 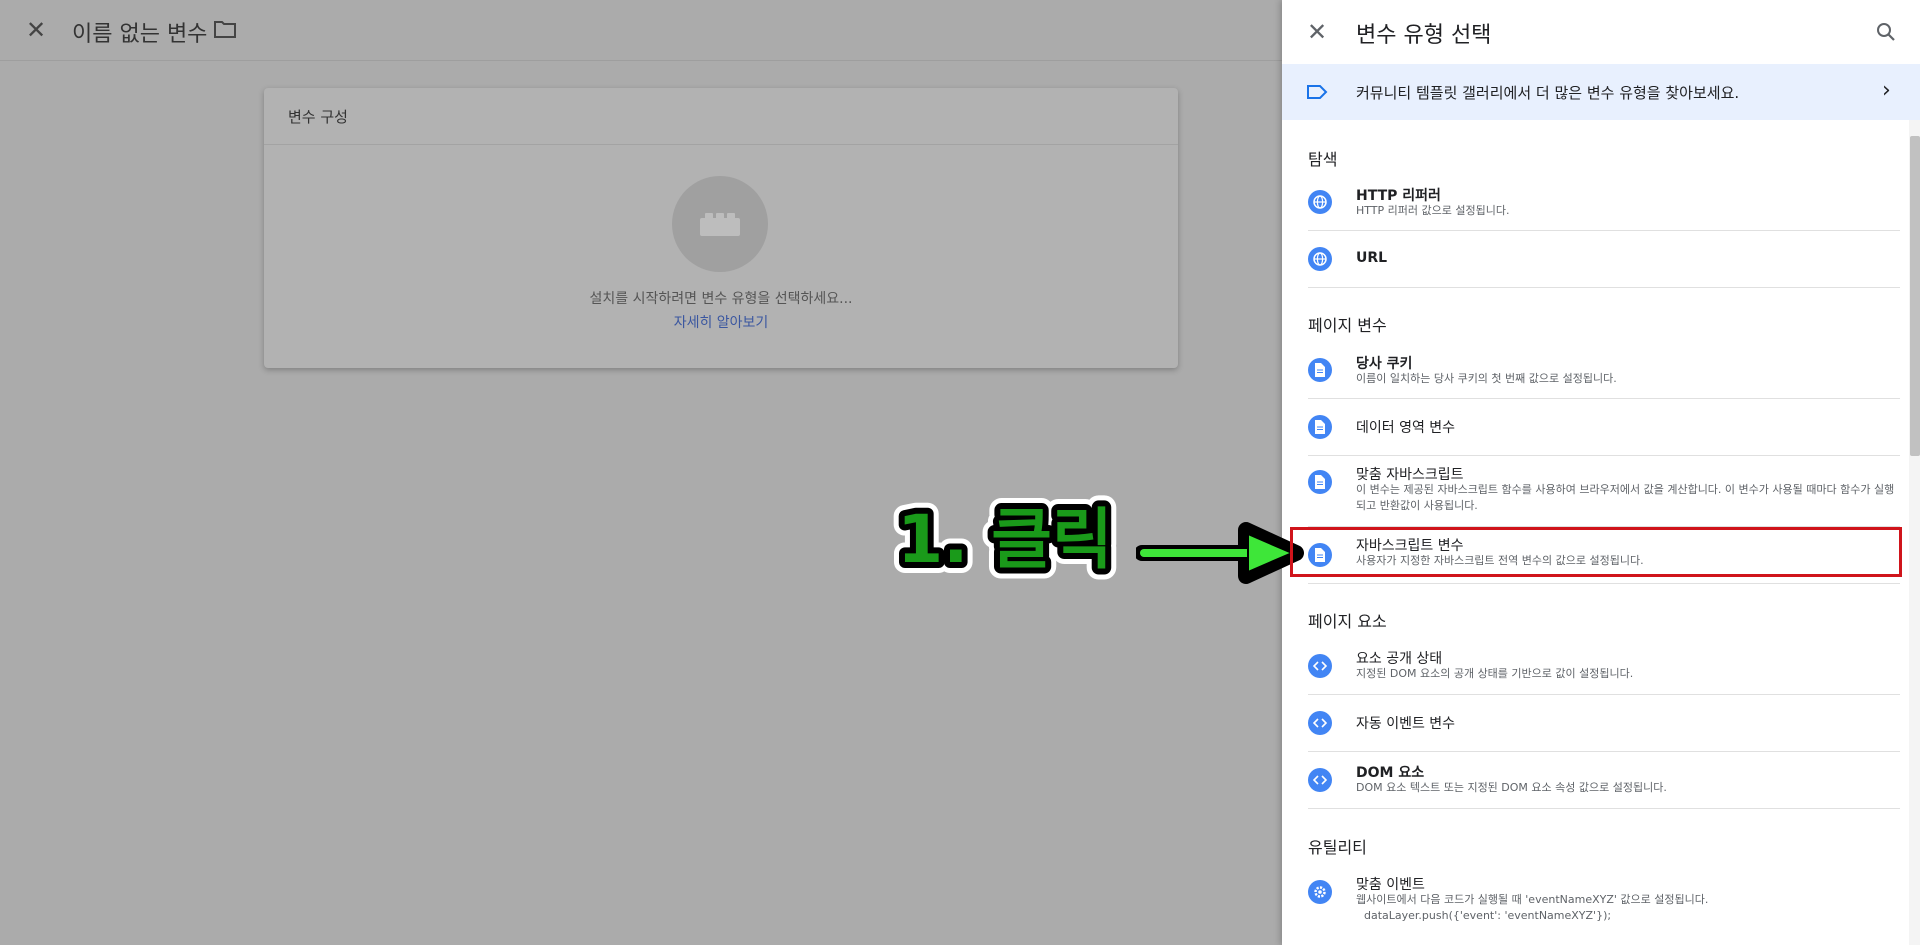 I want to click on item-name: 자동 이벤트 변수, so click(x=1406, y=724).